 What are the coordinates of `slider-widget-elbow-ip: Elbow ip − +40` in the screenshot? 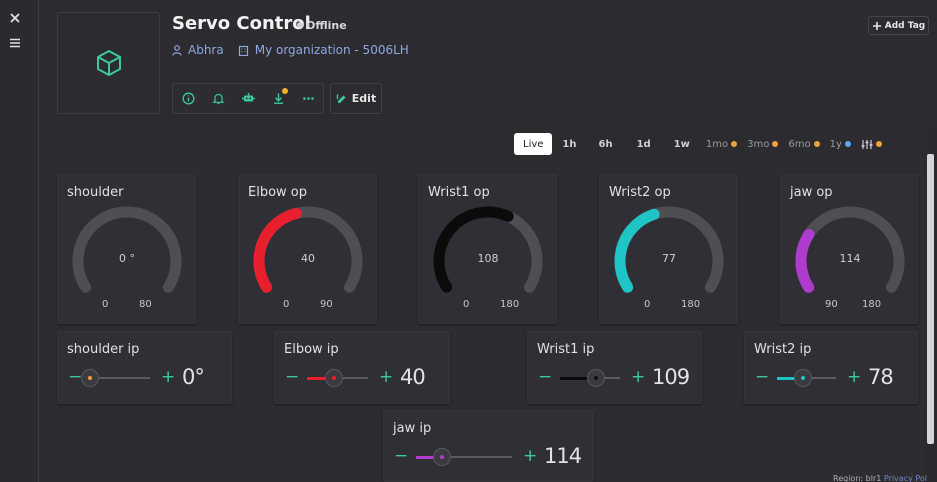 It's located at (362, 367).